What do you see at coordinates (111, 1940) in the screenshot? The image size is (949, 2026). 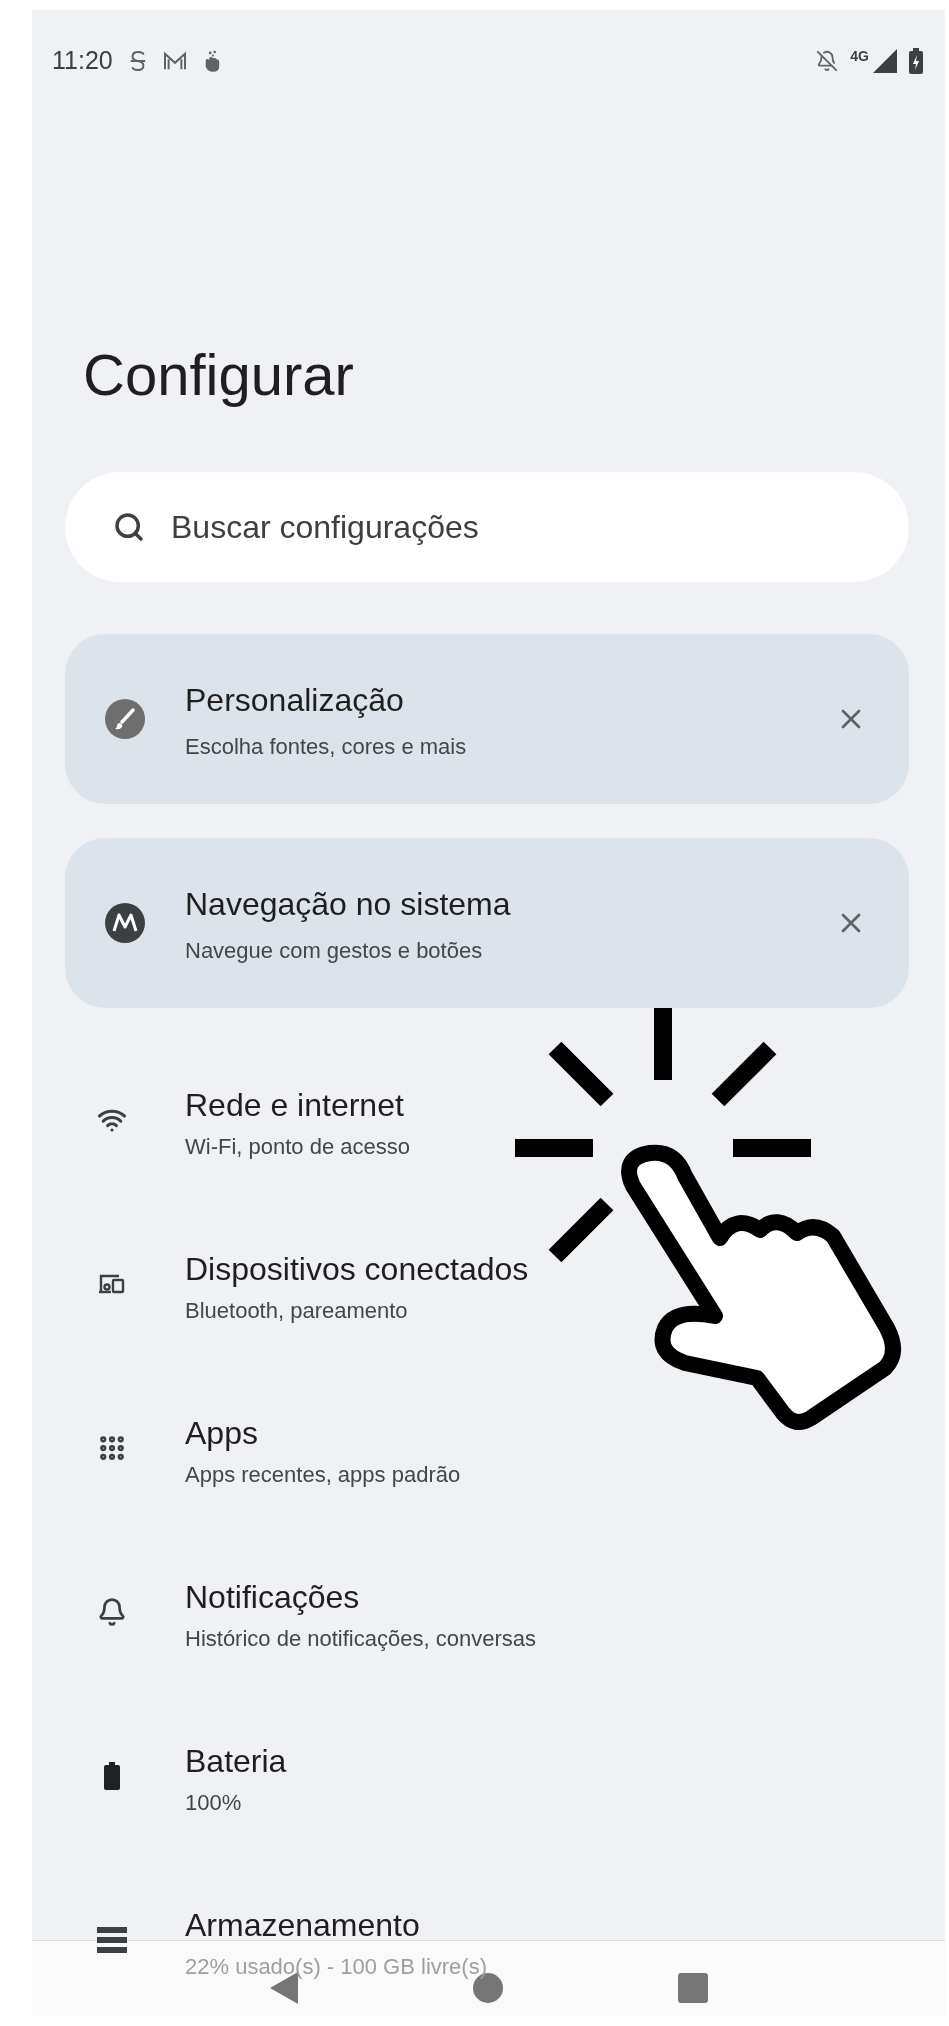 I see `storage-icon` at bounding box center [111, 1940].